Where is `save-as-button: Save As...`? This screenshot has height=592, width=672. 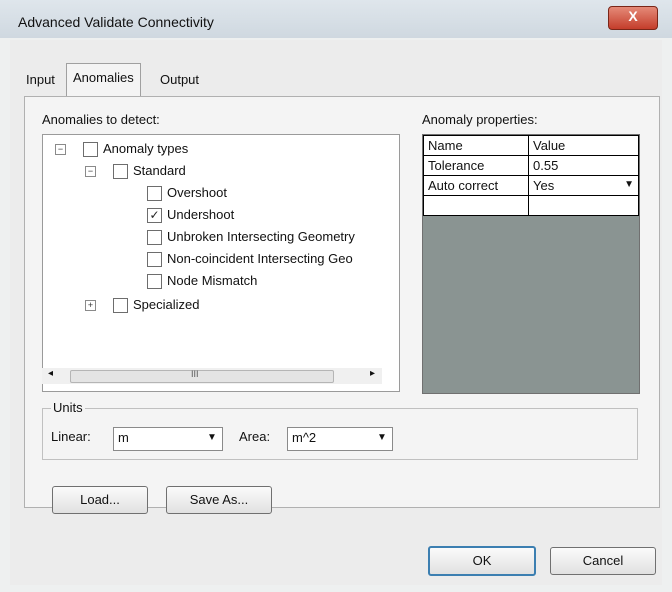 save-as-button: Save As... is located at coordinates (219, 500).